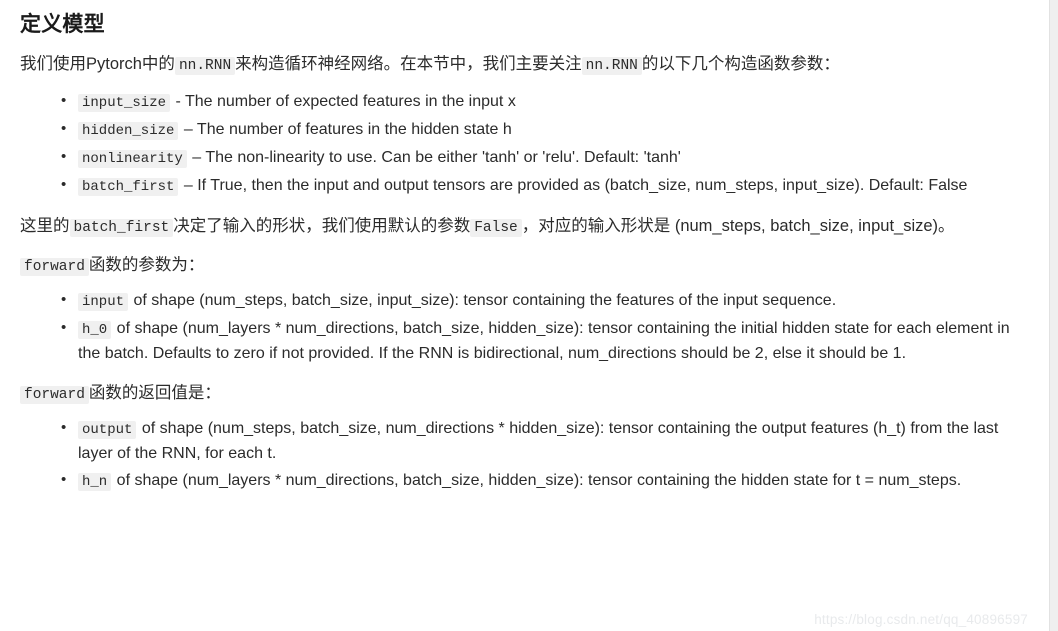 This screenshot has height=631, width=1058. What do you see at coordinates (496, 228) in the screenshot?
I see `code-false: False` at bounding box center [496, 228].